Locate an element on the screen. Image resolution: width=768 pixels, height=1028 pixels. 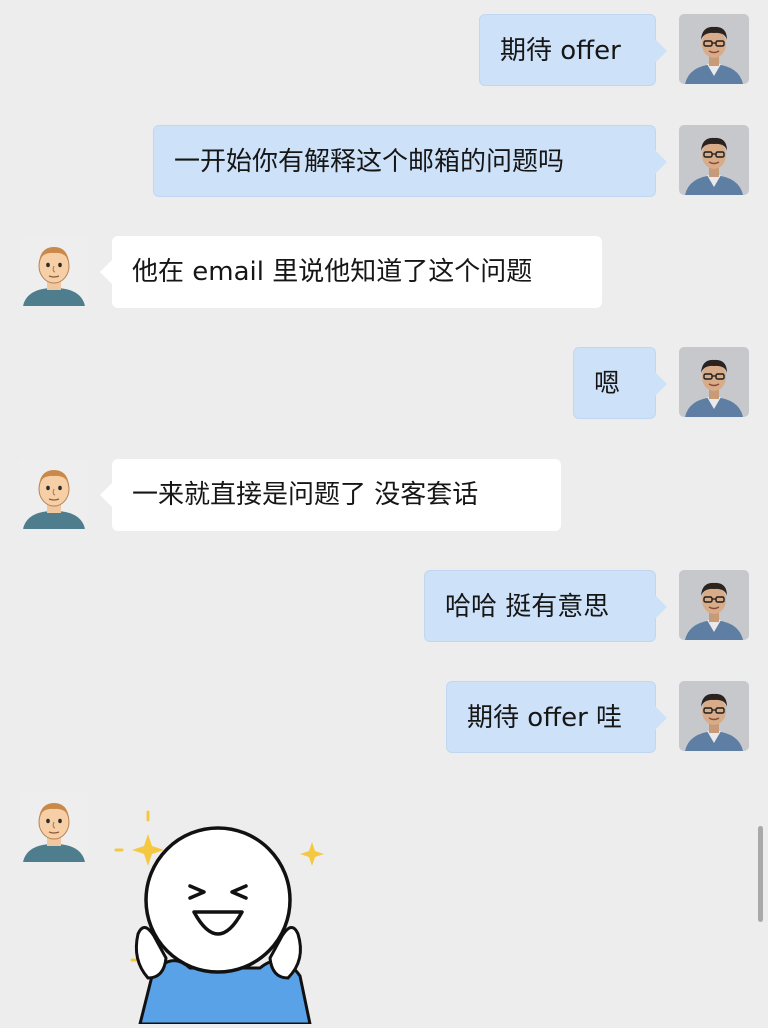
message-row: 他在 email 里说他知道了这个问题 is located at coordinates (384, 272).